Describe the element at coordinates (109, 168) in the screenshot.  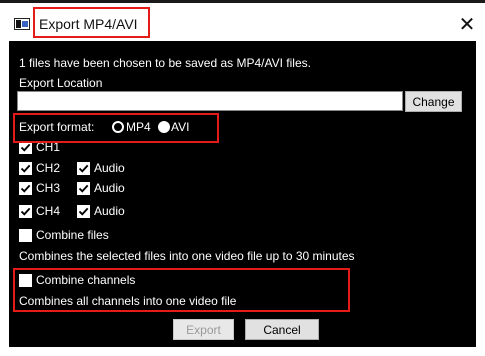
I see `ch2-audio-label: Audio` at that location.